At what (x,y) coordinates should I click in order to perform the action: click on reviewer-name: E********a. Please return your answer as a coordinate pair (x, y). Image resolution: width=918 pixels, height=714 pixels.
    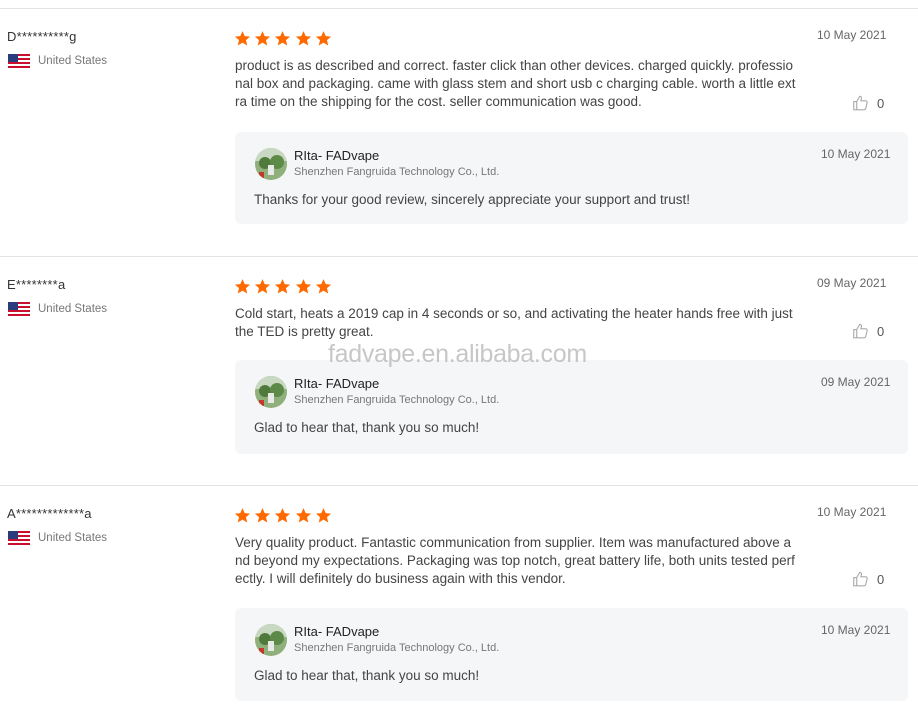
    Looking at the image, I should click on (36, 284).